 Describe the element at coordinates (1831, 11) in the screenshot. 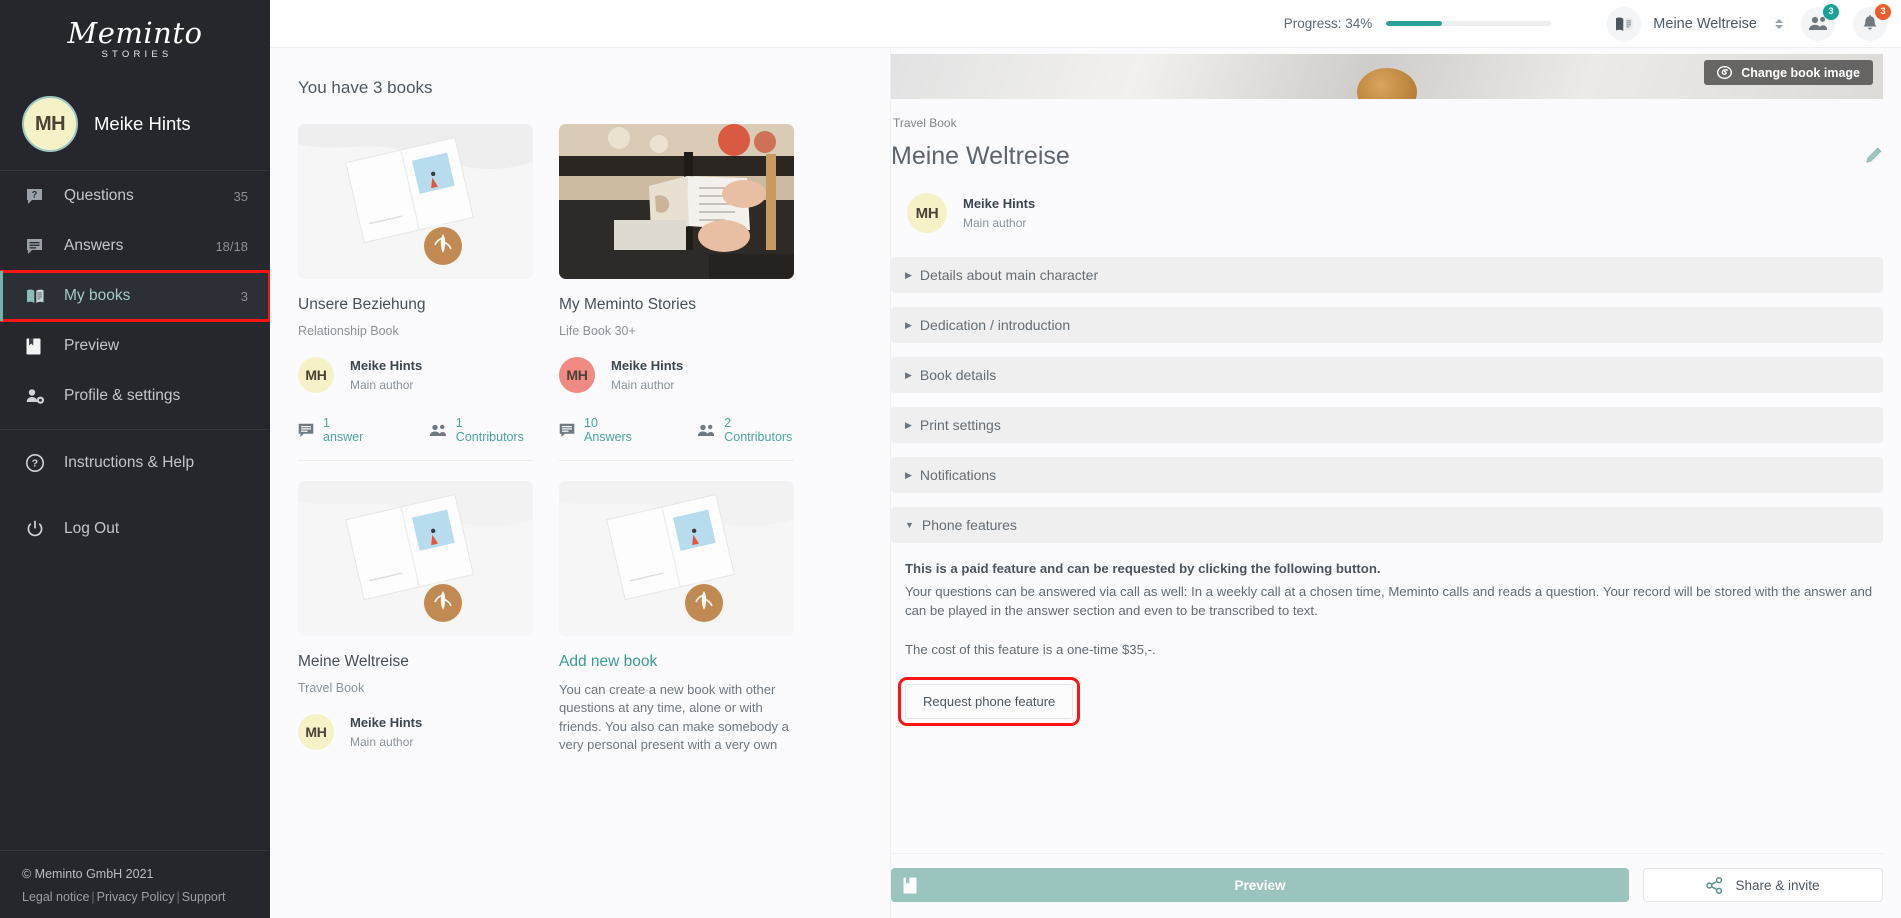

I see `contacts-badge: 3` at that location.